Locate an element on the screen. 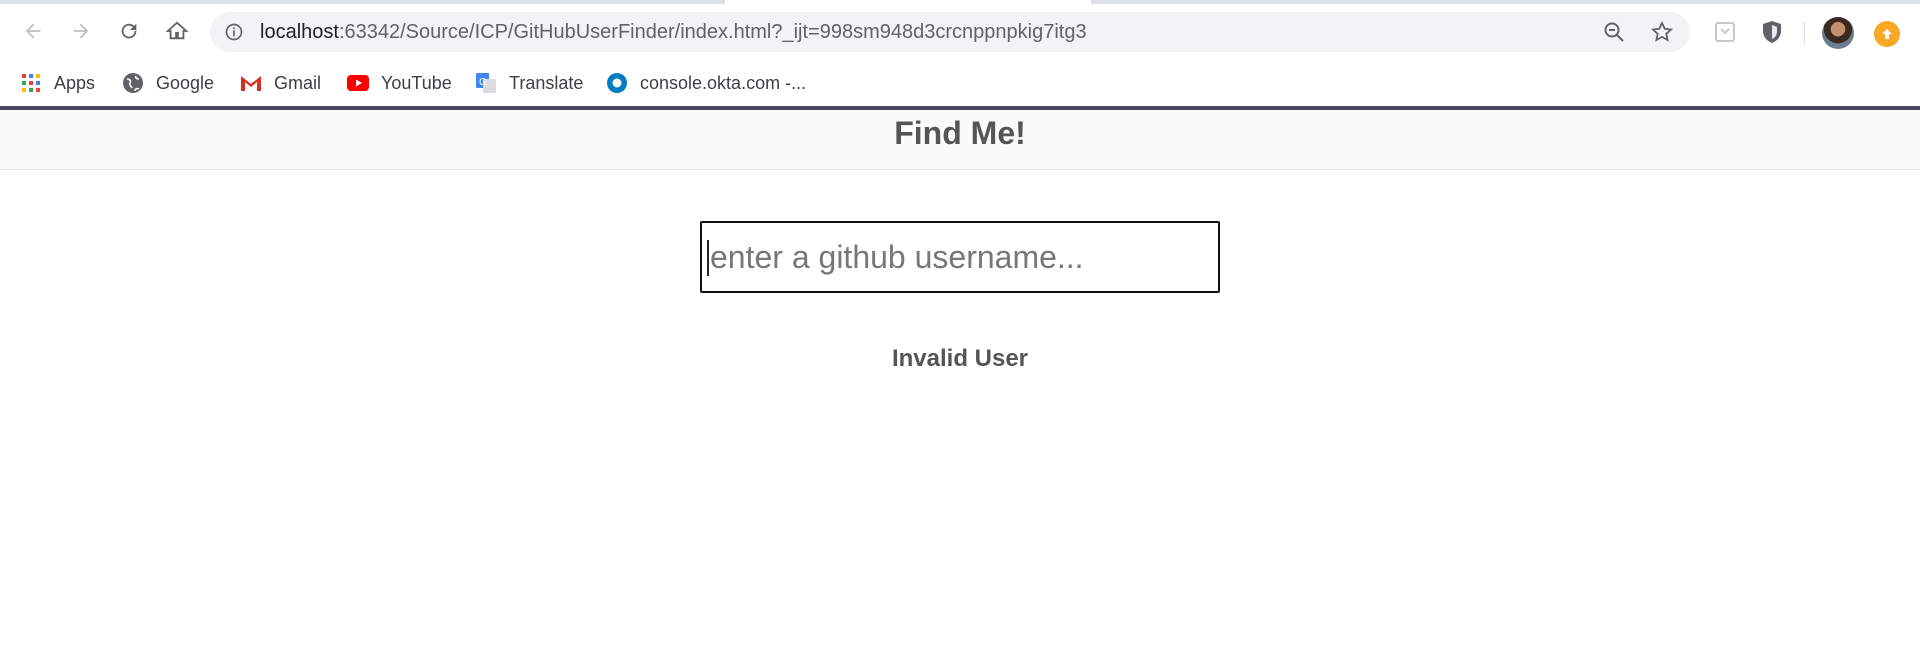  info-icon is located at coordinates (234, 32).